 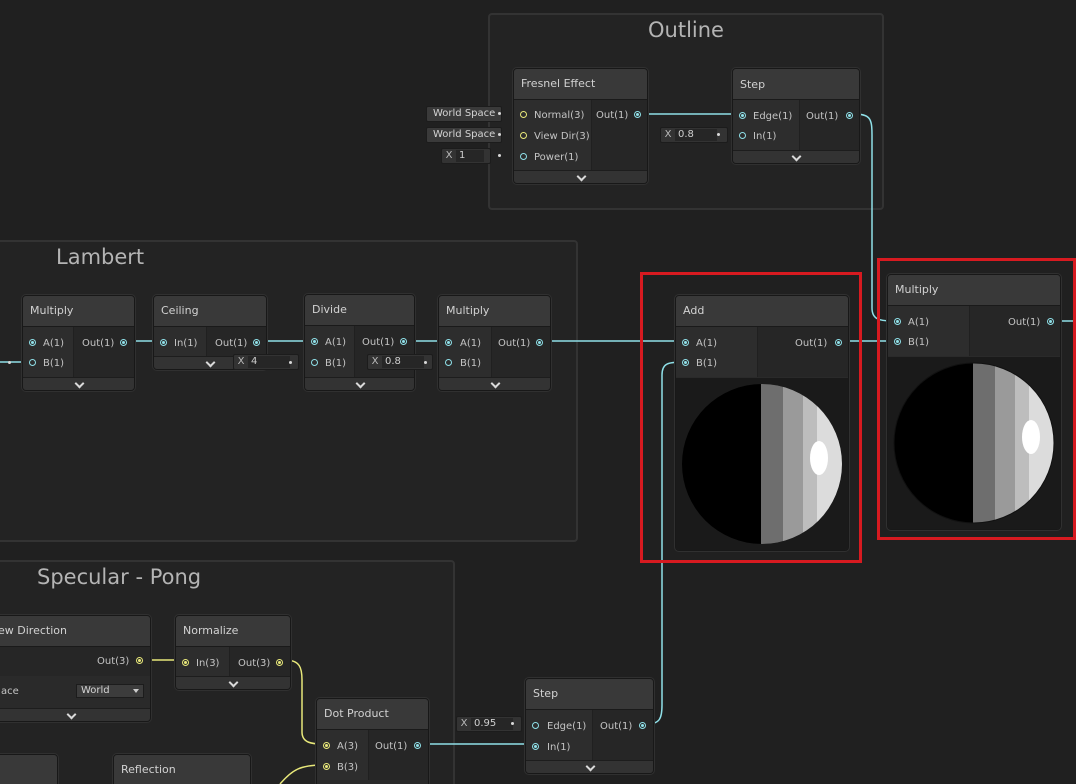 I want to click on node-title: Multiply, so click(x=494, y=311).